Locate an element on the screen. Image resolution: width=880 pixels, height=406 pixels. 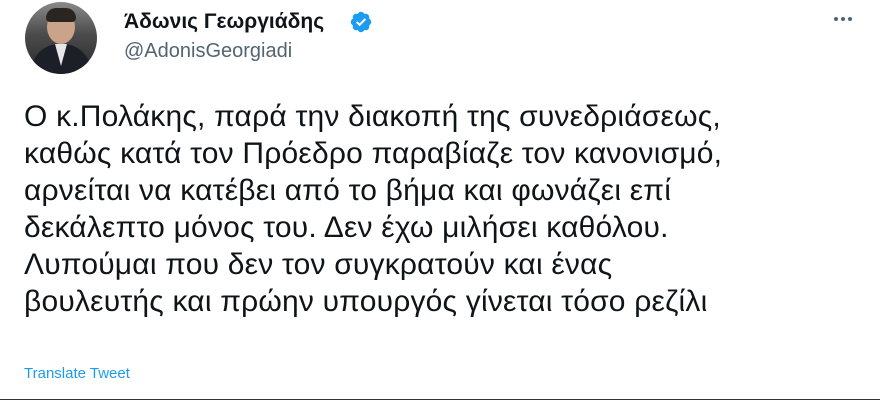
divider is located at coordinates (440, 399).